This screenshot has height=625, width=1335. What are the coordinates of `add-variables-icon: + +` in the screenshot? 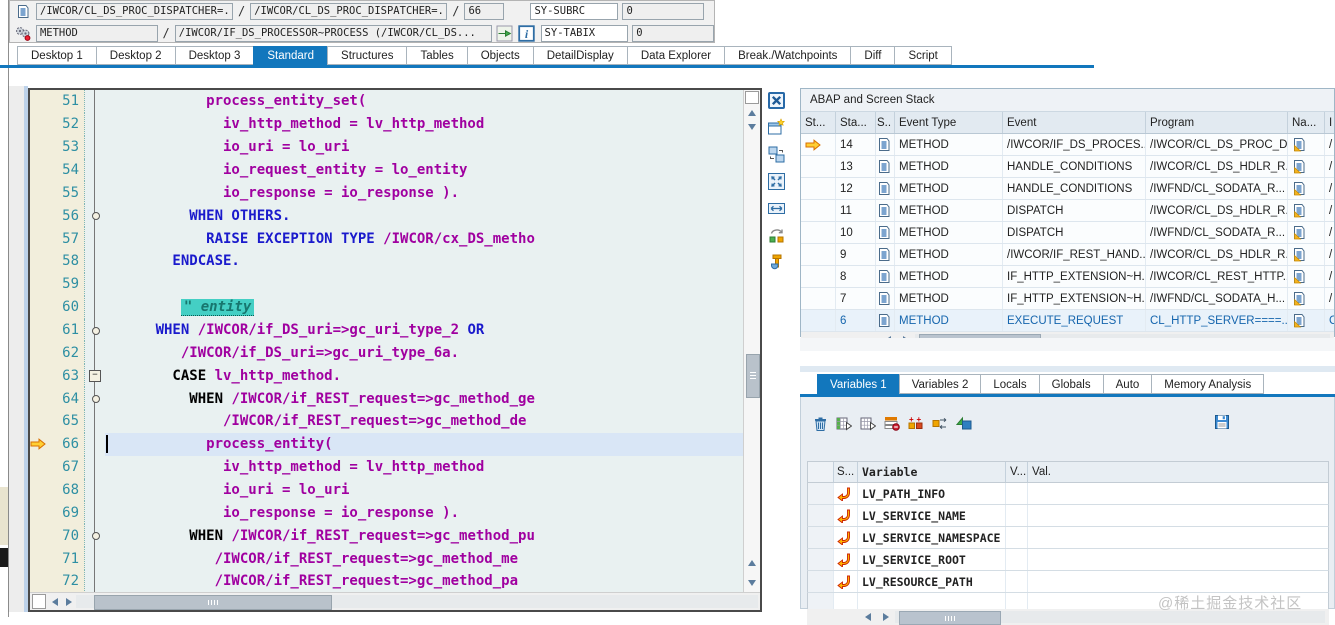 It's located at (916, 423).